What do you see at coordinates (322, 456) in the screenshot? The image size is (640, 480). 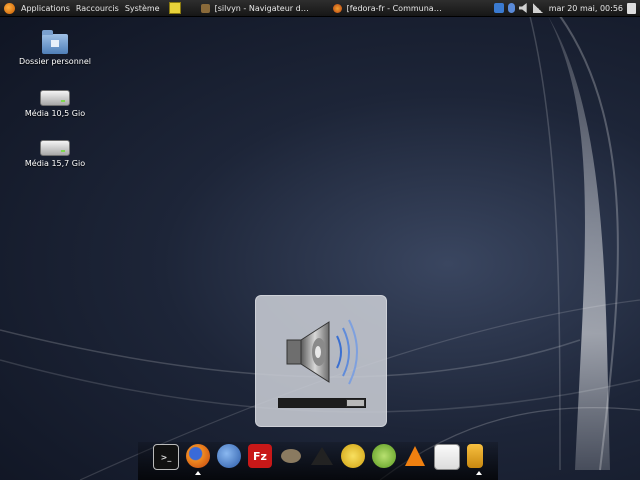 I see `inkscape-icon` at bounding box center [322, 456].